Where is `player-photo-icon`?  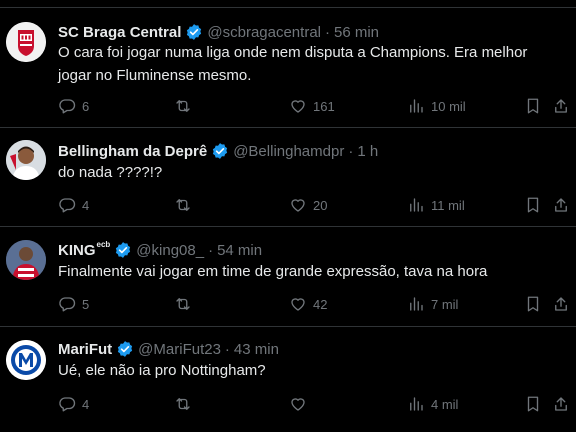
player-photo-icon is located at coordinates (26, 160).